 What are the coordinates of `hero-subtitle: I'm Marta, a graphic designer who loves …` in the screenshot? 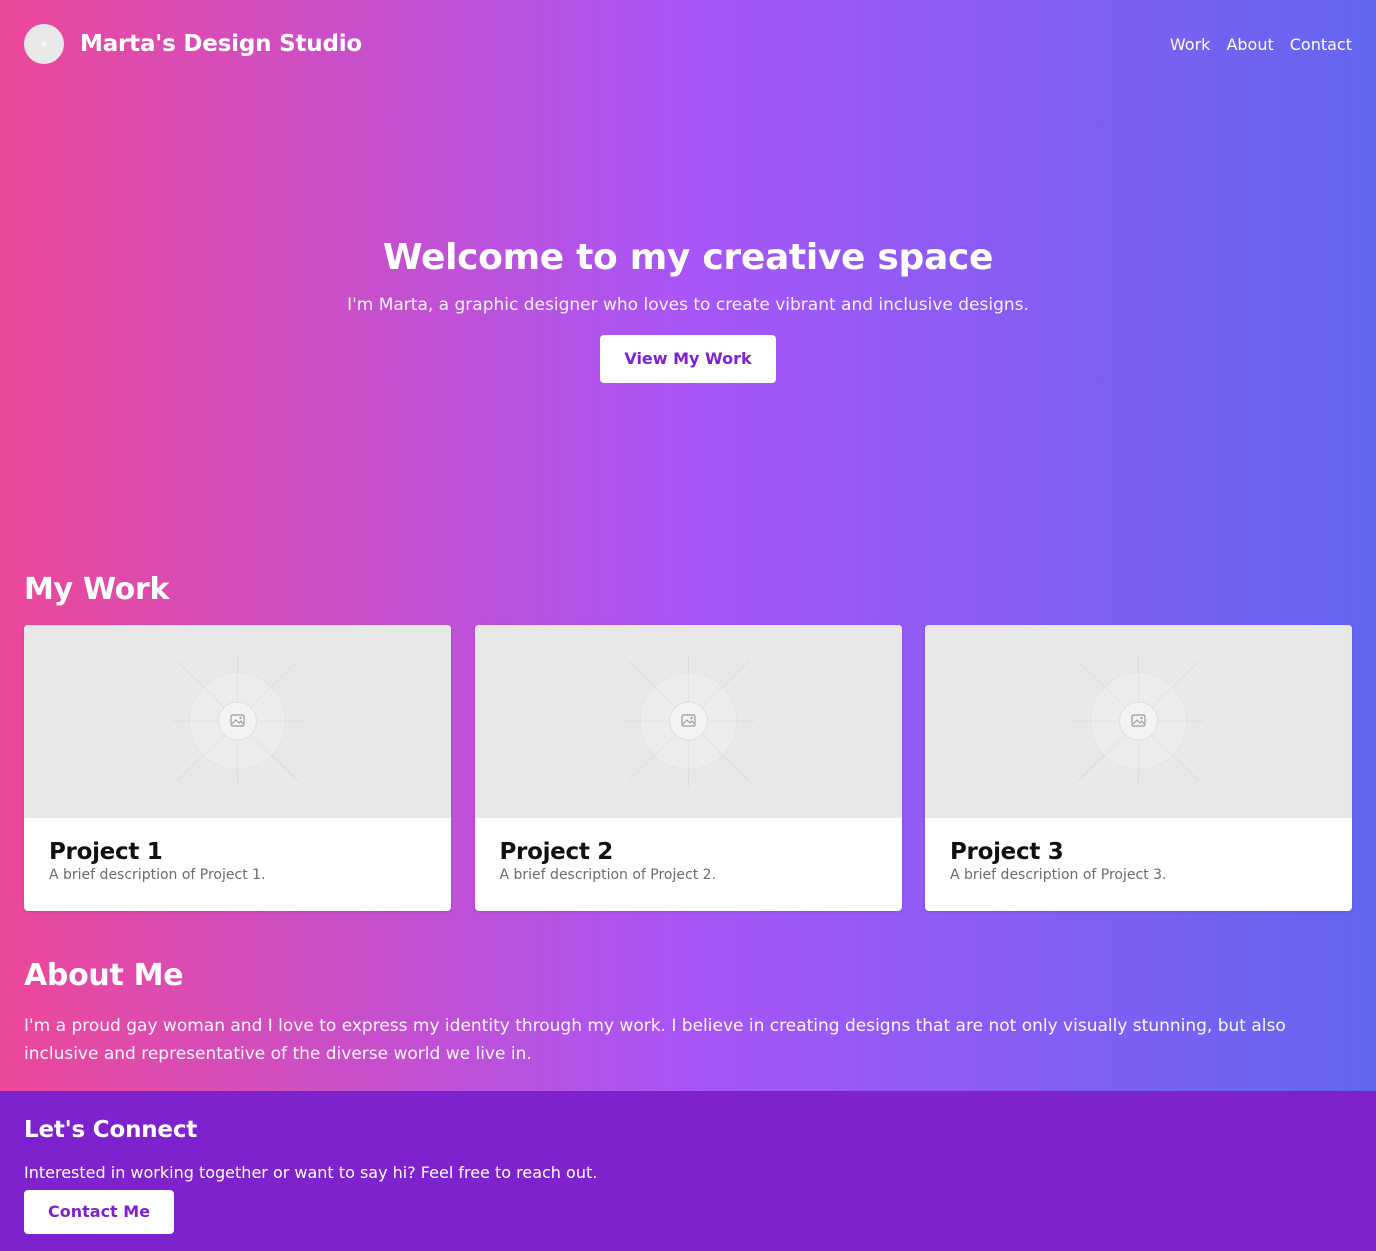 It's located at (688, 305).